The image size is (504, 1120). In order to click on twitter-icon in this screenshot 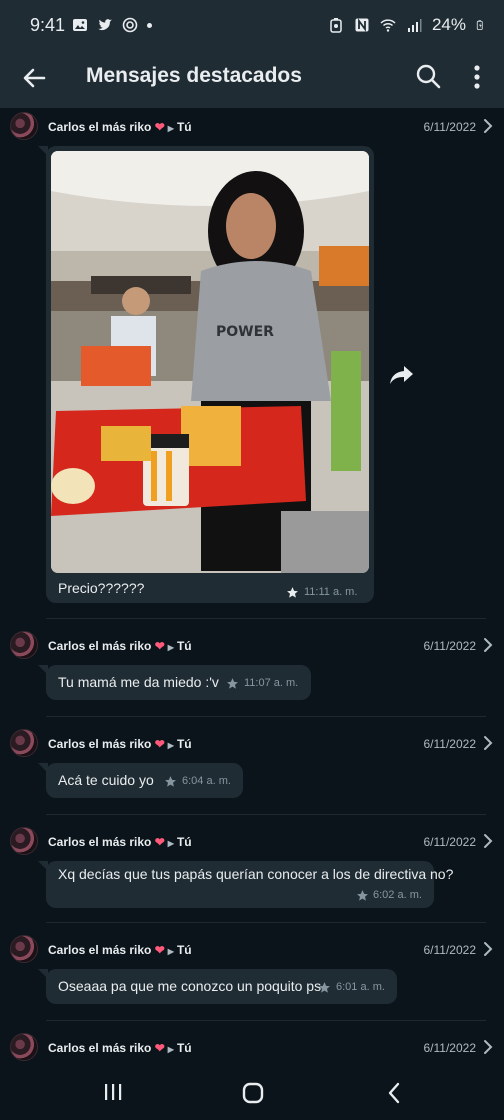, I will do `click(105, 25)`.